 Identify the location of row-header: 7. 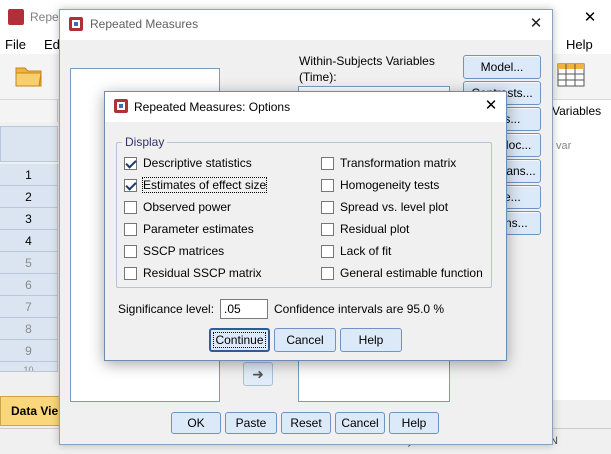
(29, 307).